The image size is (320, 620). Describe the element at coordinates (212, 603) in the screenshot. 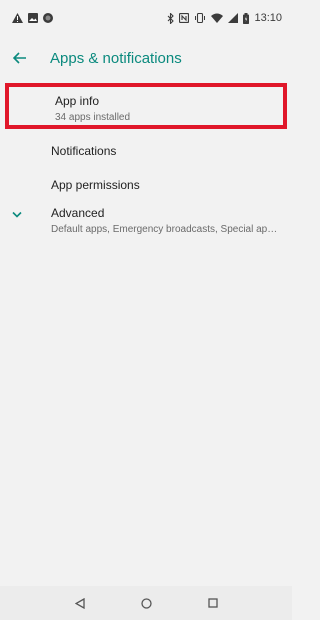

I see `nav-recents-icon` at that location.